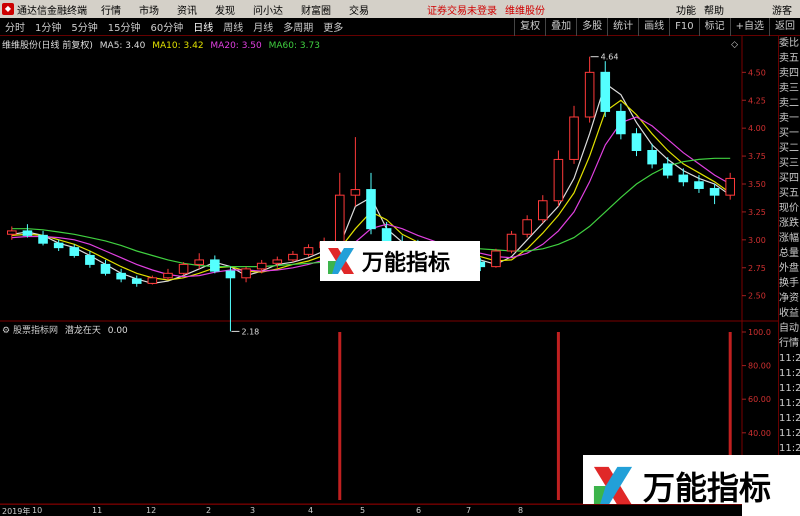 The height and width of the screenshot is (516, 800). What do you see at coordinates (419, 510) in the screenshot?
I see `date-label: 6` at bounding box center [419, 510].